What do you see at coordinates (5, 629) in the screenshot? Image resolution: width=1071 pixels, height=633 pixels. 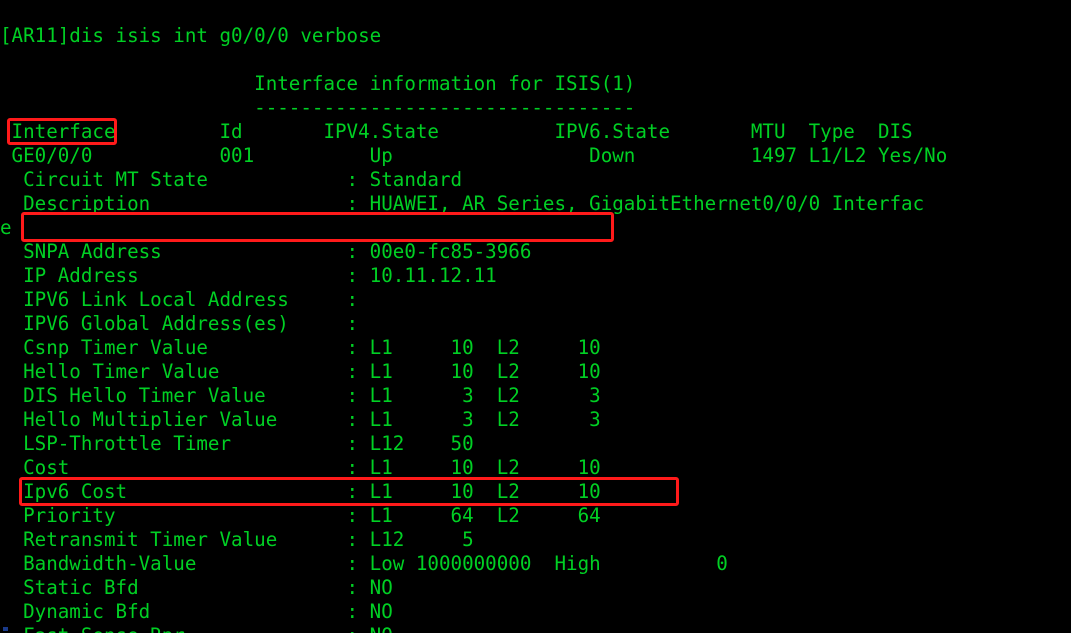 I see `terminal-cursor` at bounding box center [5, 629].